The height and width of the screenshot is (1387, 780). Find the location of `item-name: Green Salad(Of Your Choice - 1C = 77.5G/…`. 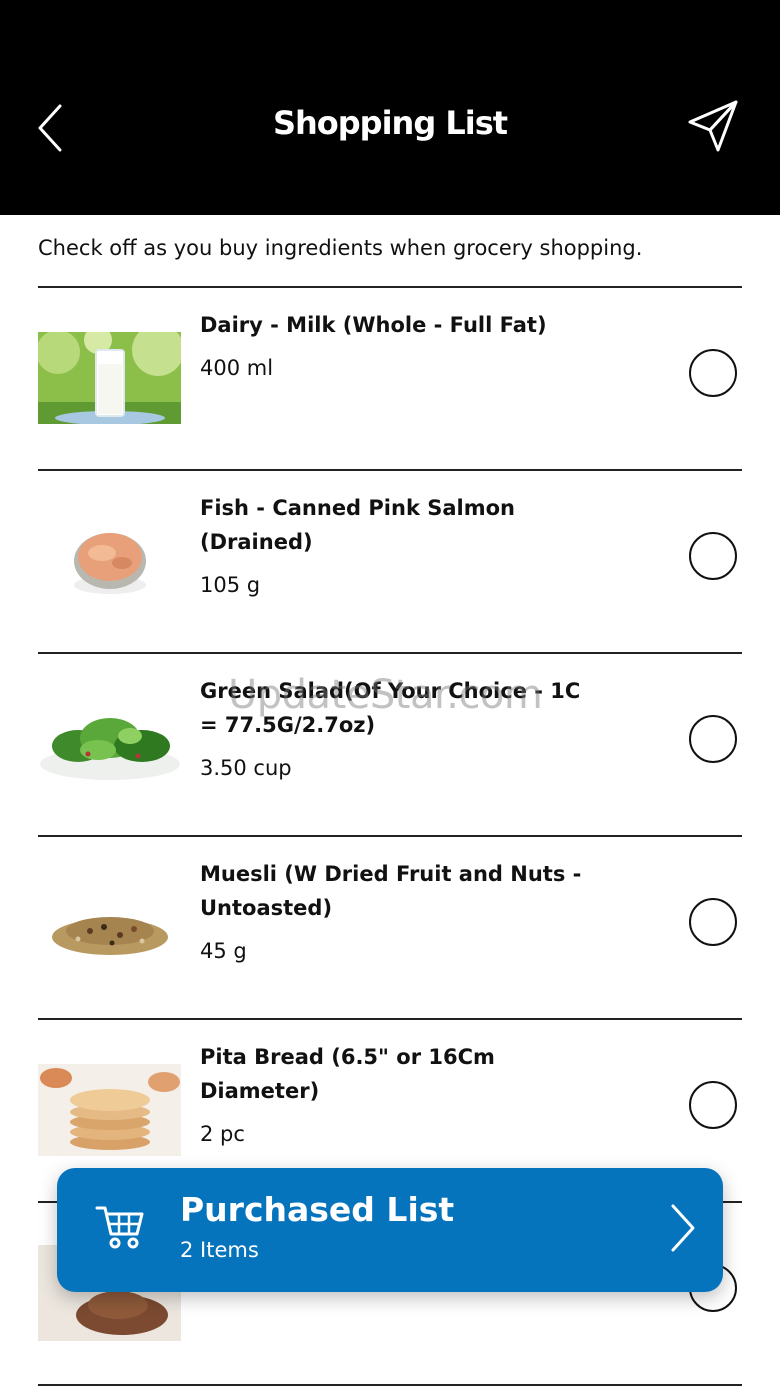

item-name: Green Salad(Of Your Choice - 1C = 77.5G/… is located at coordinates (390, 708).